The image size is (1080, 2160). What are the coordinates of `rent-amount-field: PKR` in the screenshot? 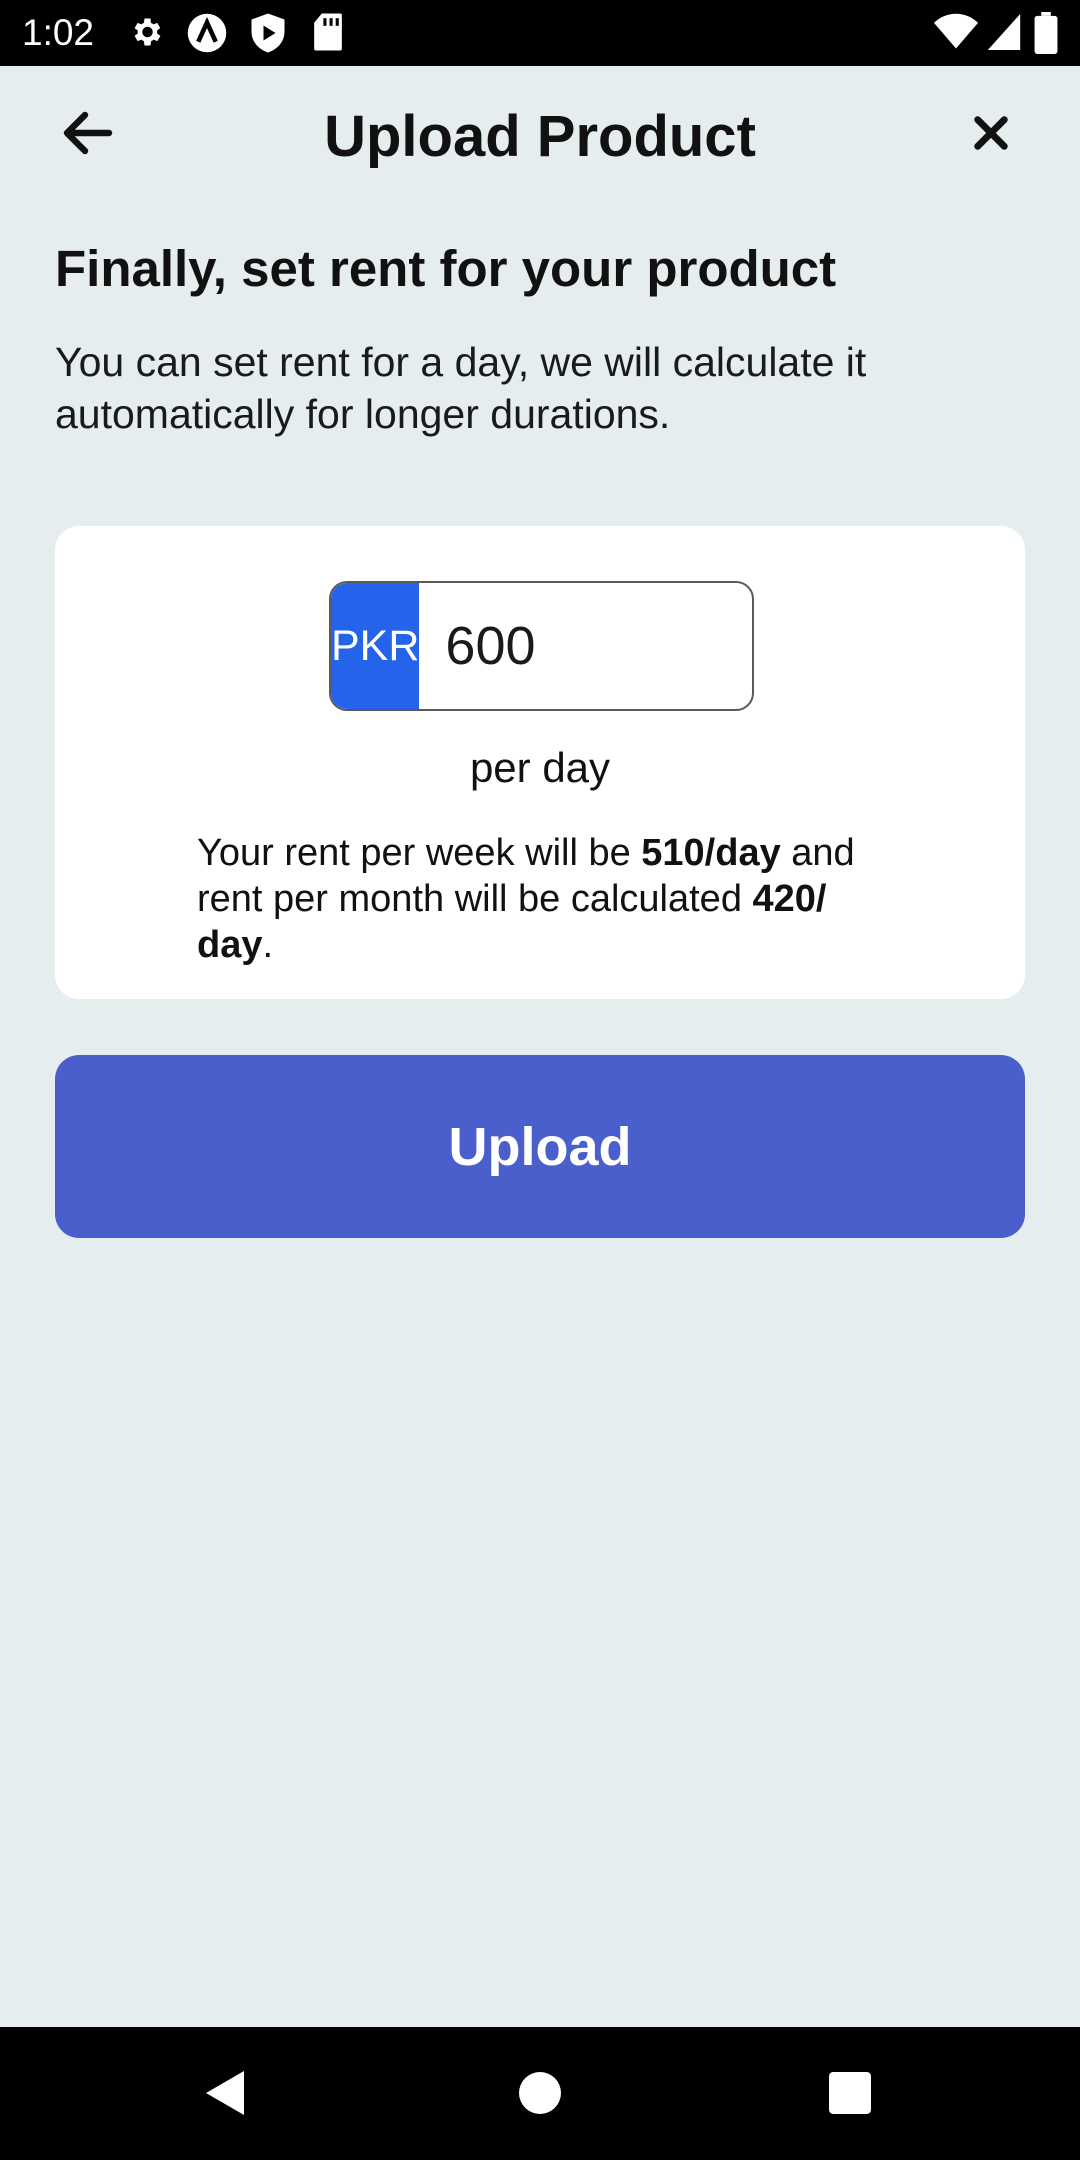 It's located at (541, 646).